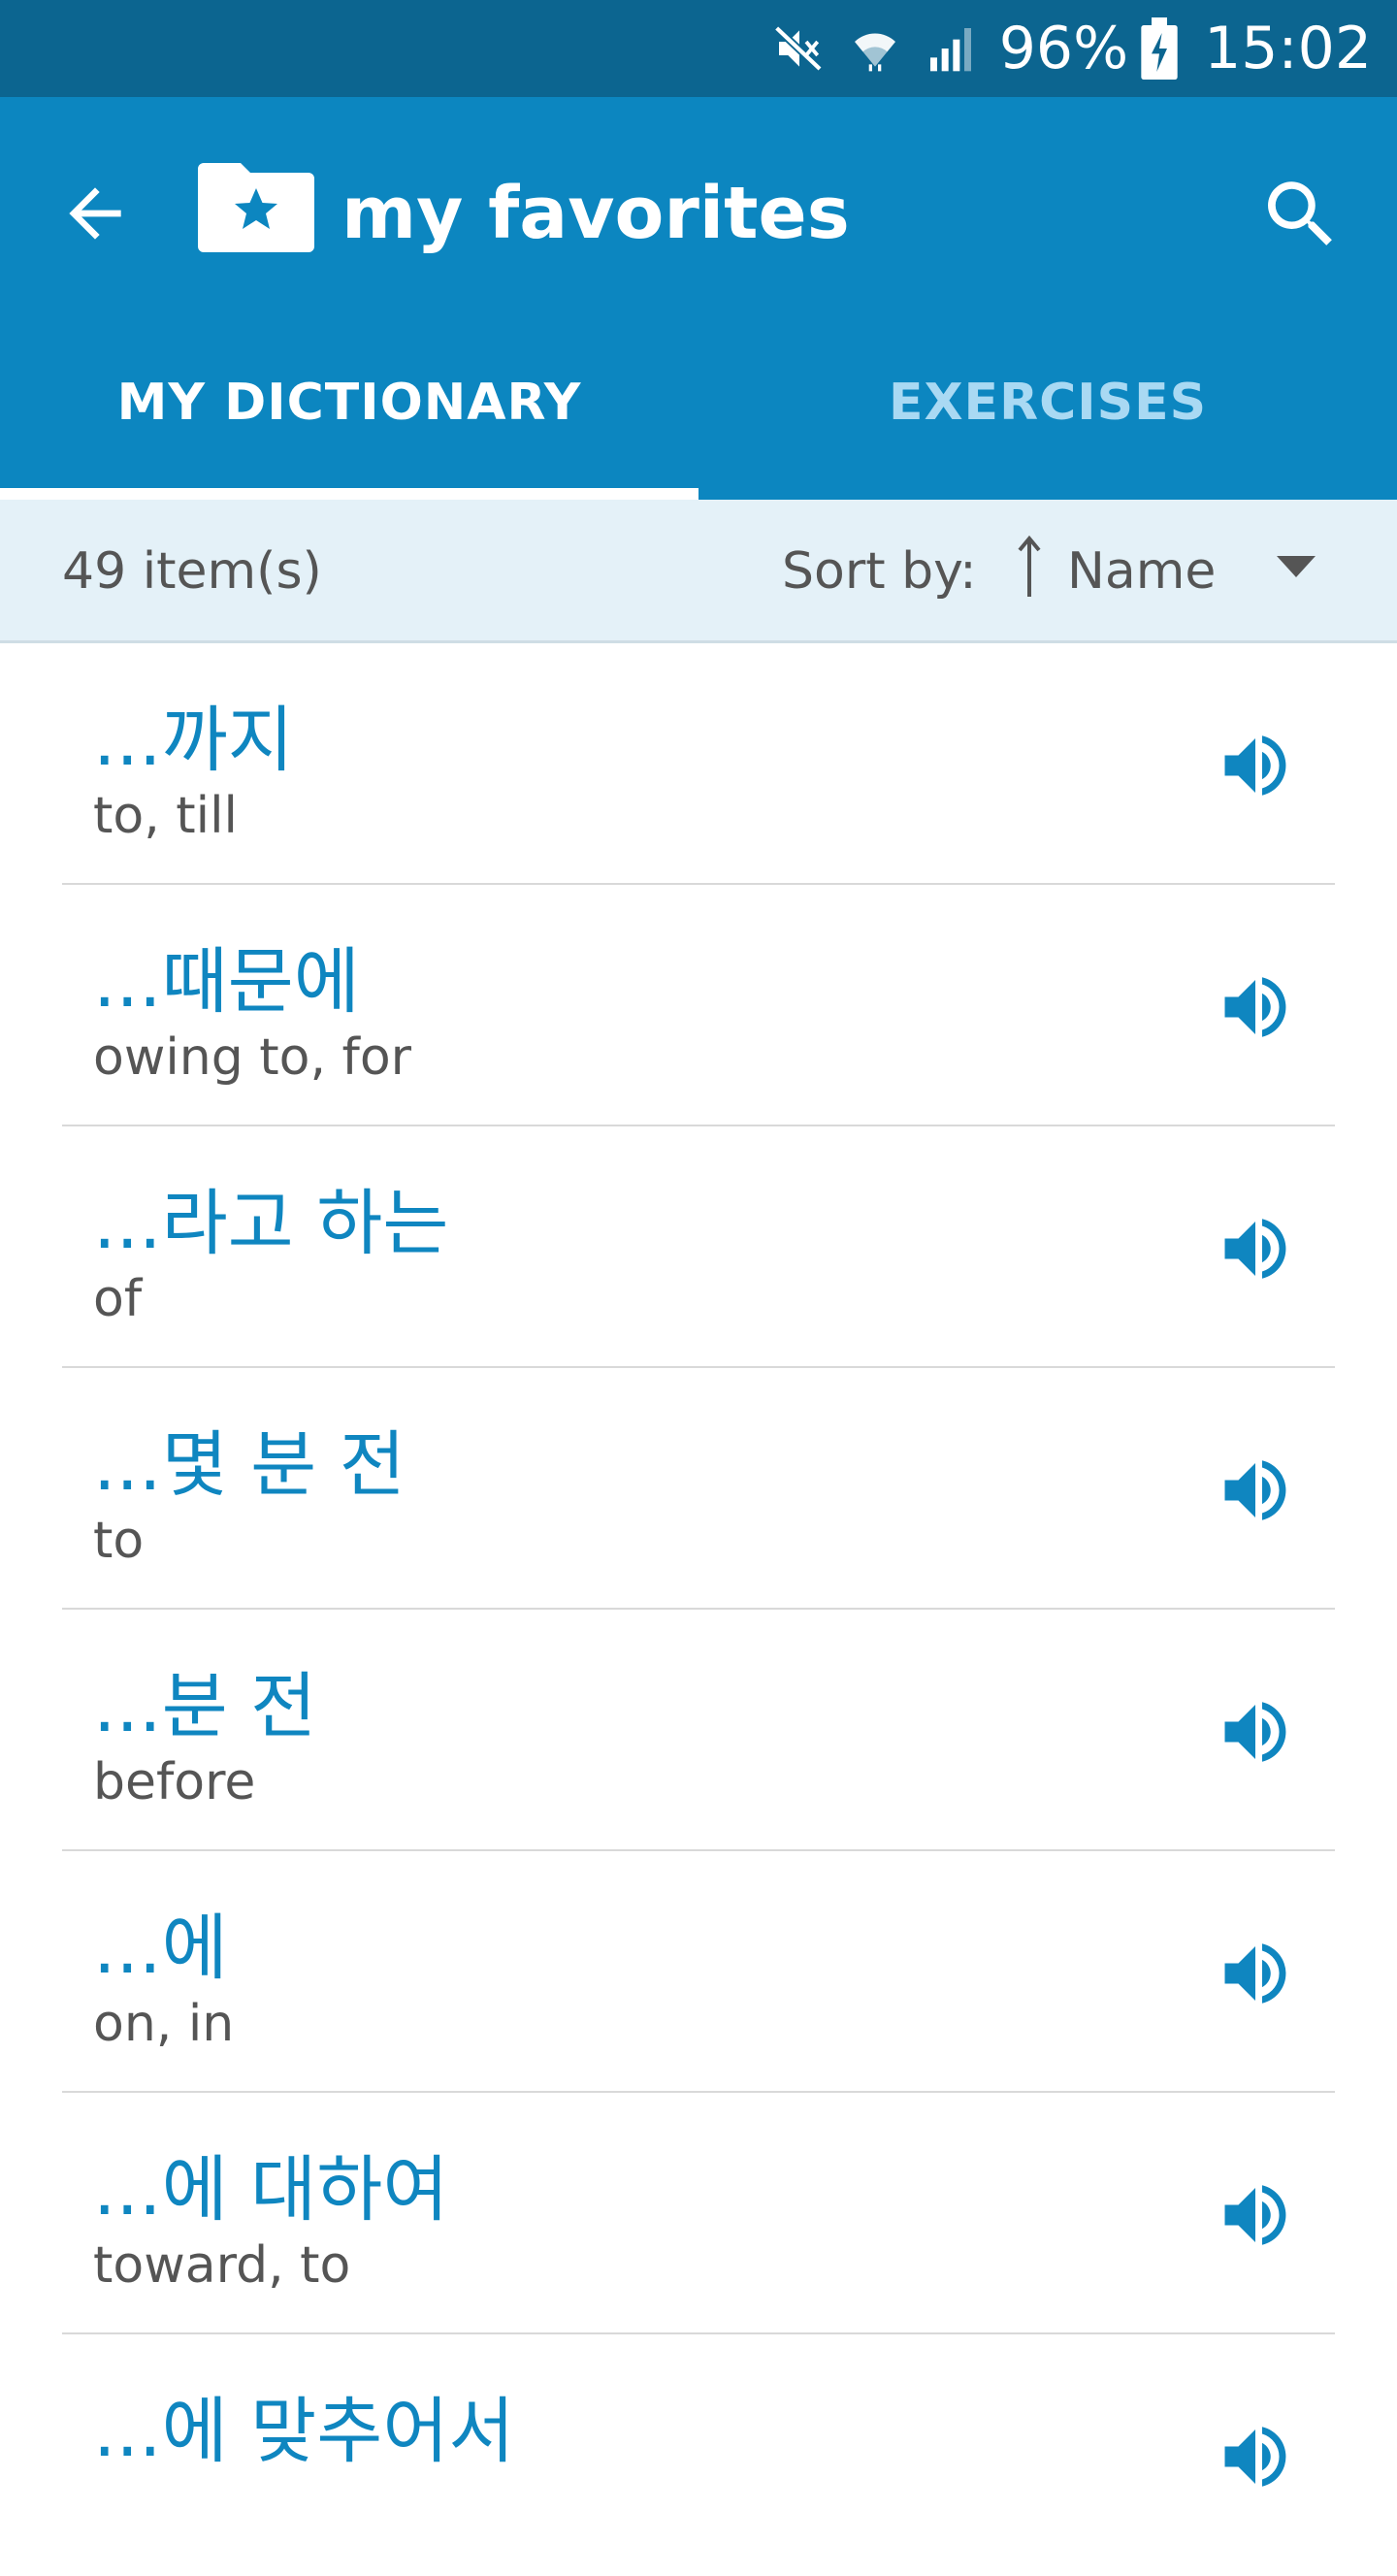 The width and height of the screenshot is (1397, 2576). I want to click on tab-bar: MY DICTIONARY EXERCISES, so click(698, 403).